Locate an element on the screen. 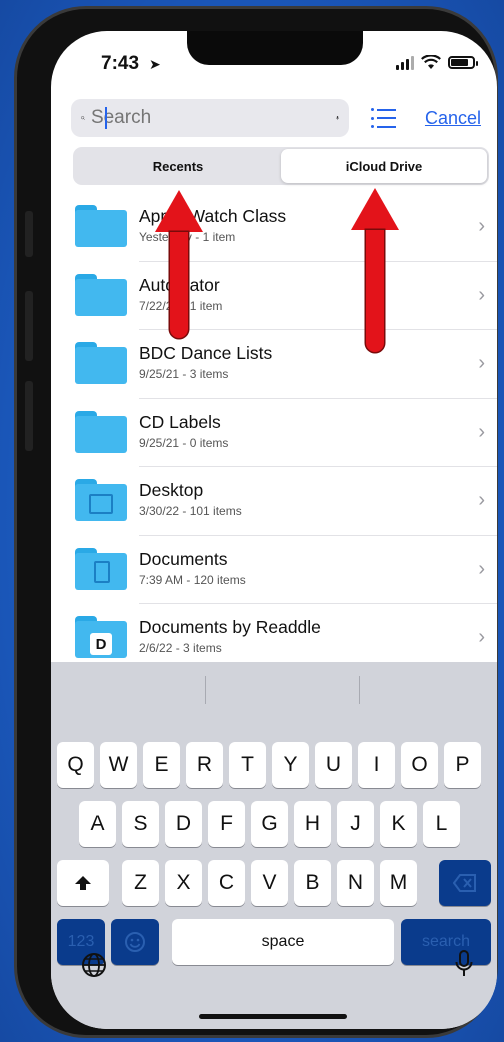 The width and height of the screenshot is (504, 1042). shift-key is located at coordinates (83, 883).